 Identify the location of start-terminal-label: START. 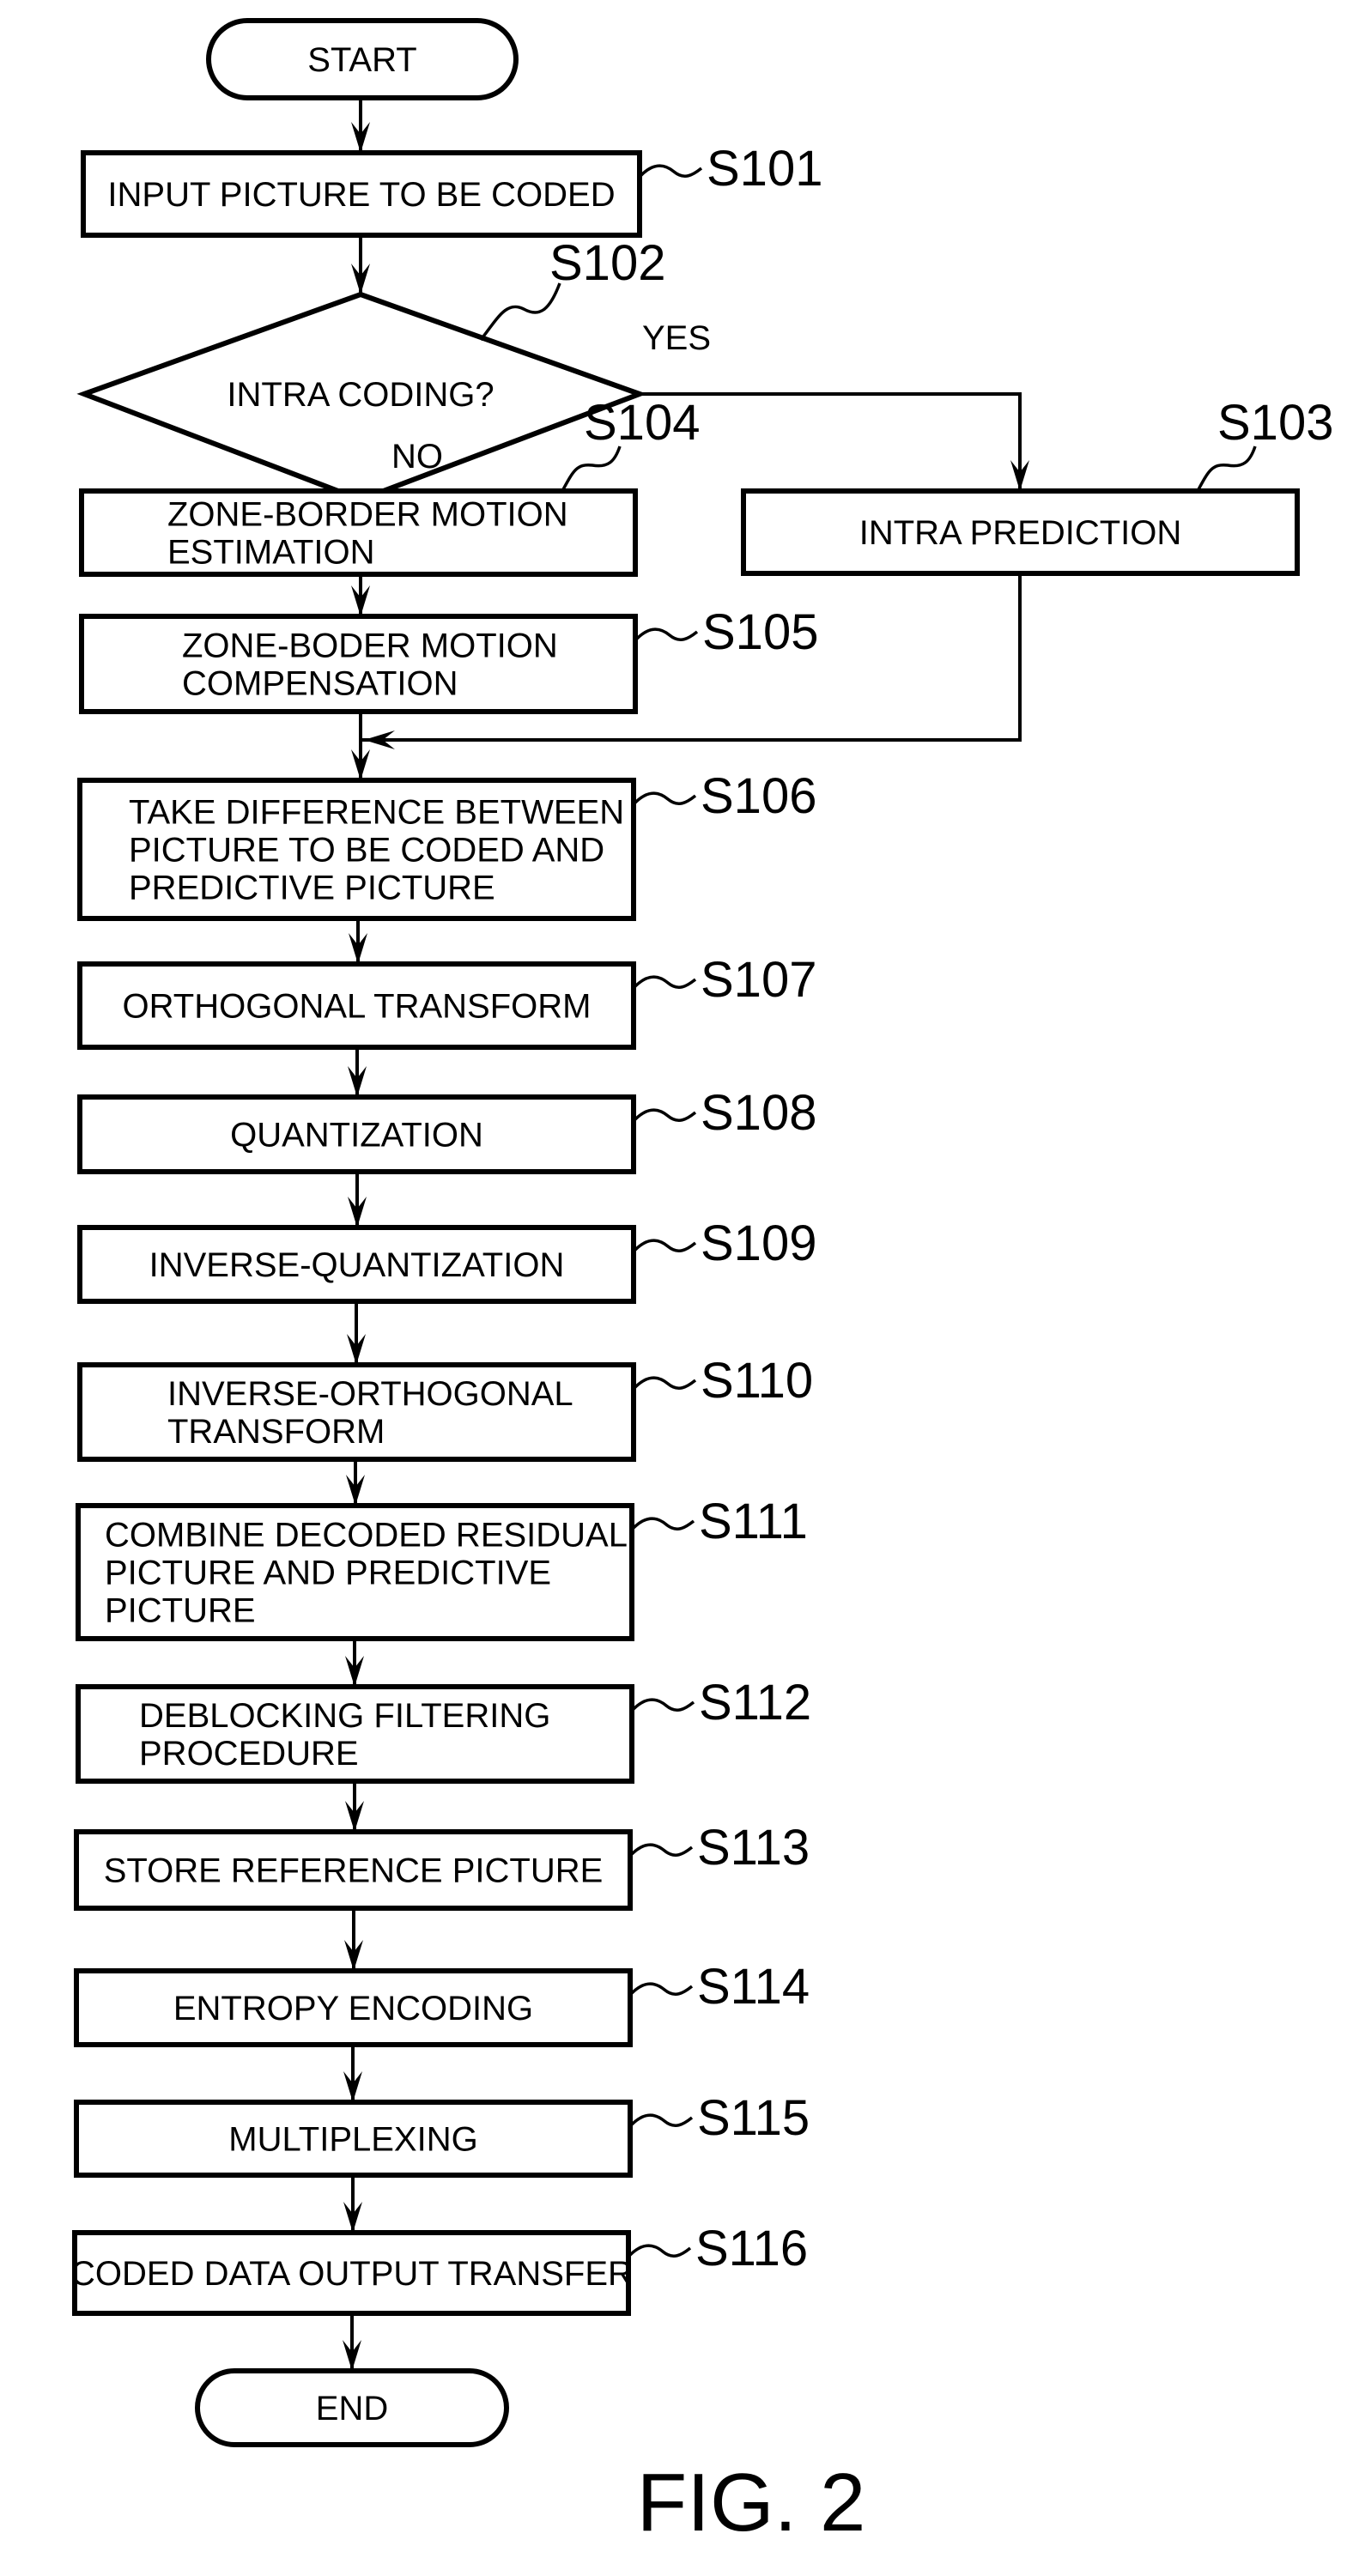
(361, 60).